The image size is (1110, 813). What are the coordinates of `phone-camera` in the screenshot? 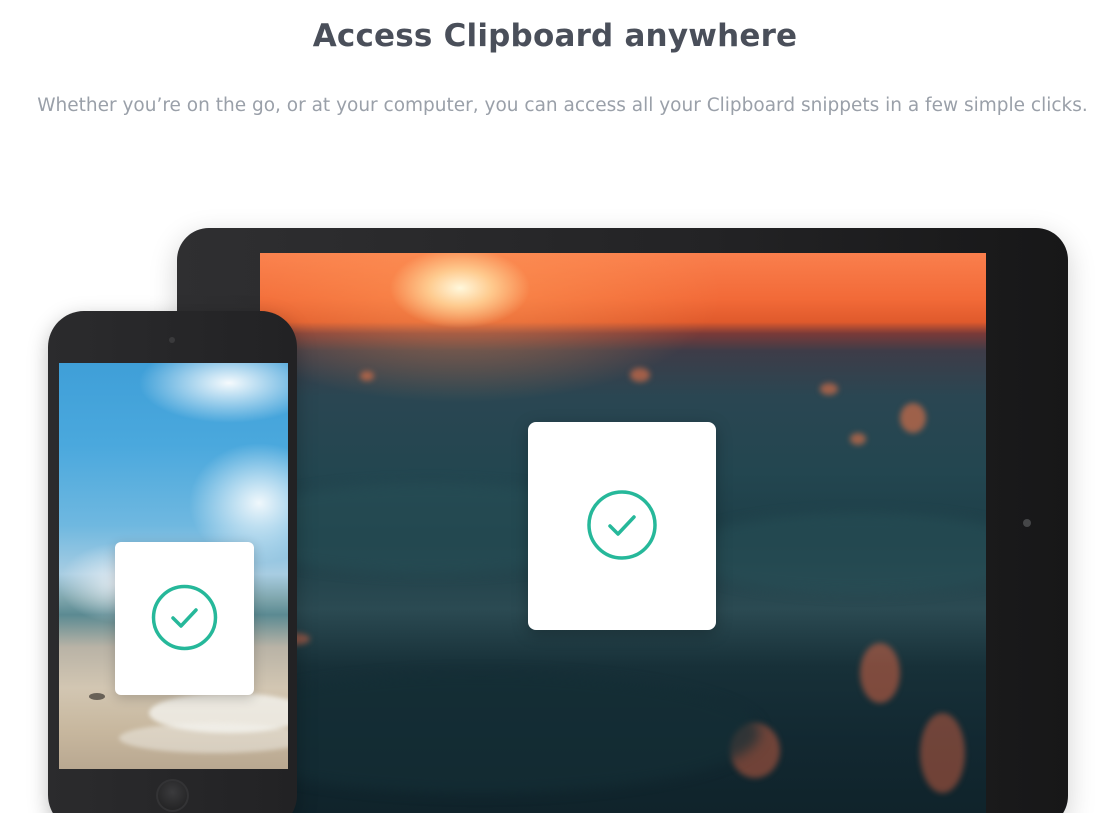 It's located at (172, 340).